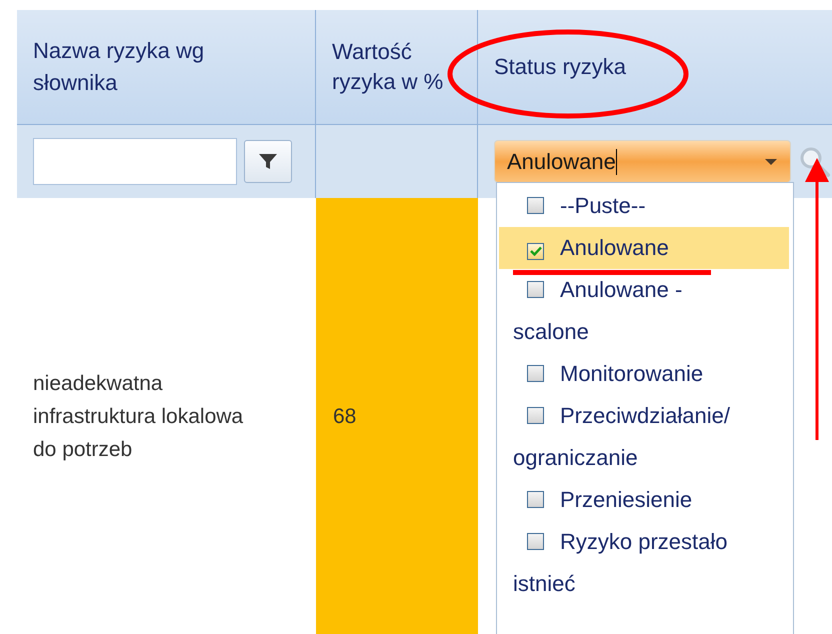  I want to click on filter-icon, so click(268, 161).